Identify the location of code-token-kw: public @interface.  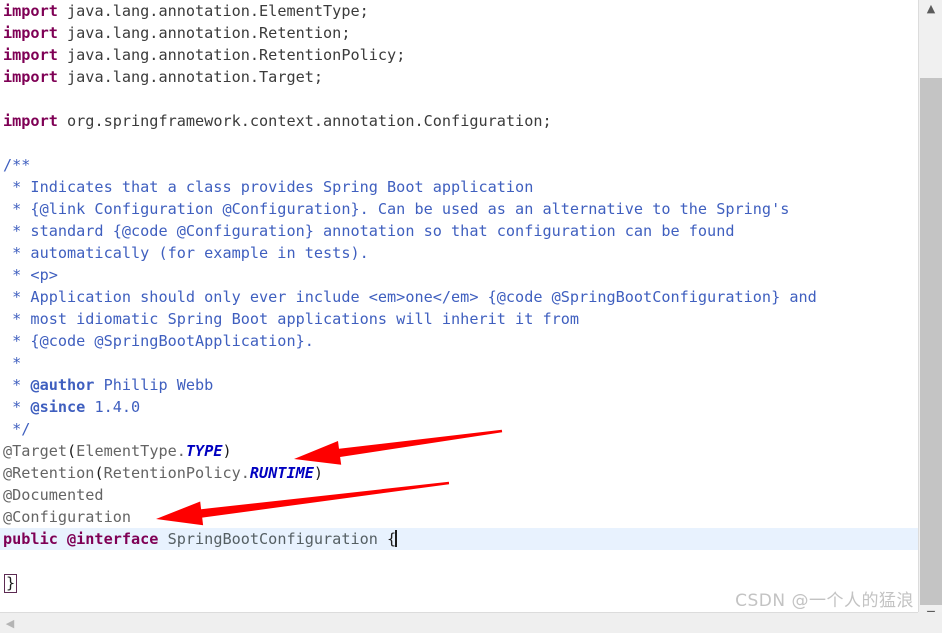
(81, 539).